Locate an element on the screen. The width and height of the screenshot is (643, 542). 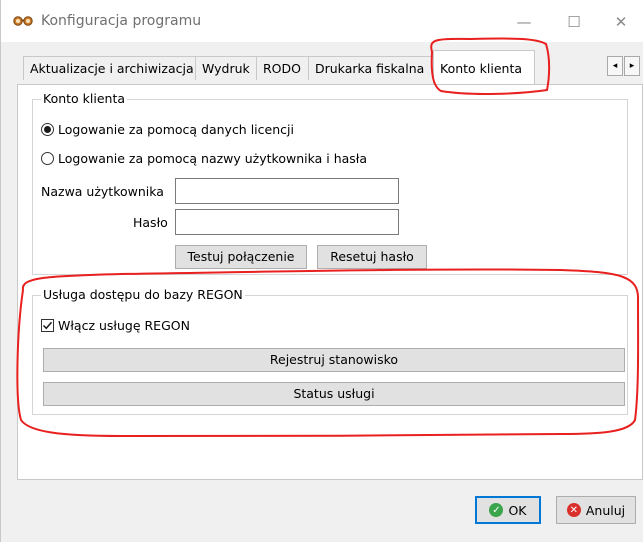
tab-label: Konto klienta is located at coordinates (481, 68).